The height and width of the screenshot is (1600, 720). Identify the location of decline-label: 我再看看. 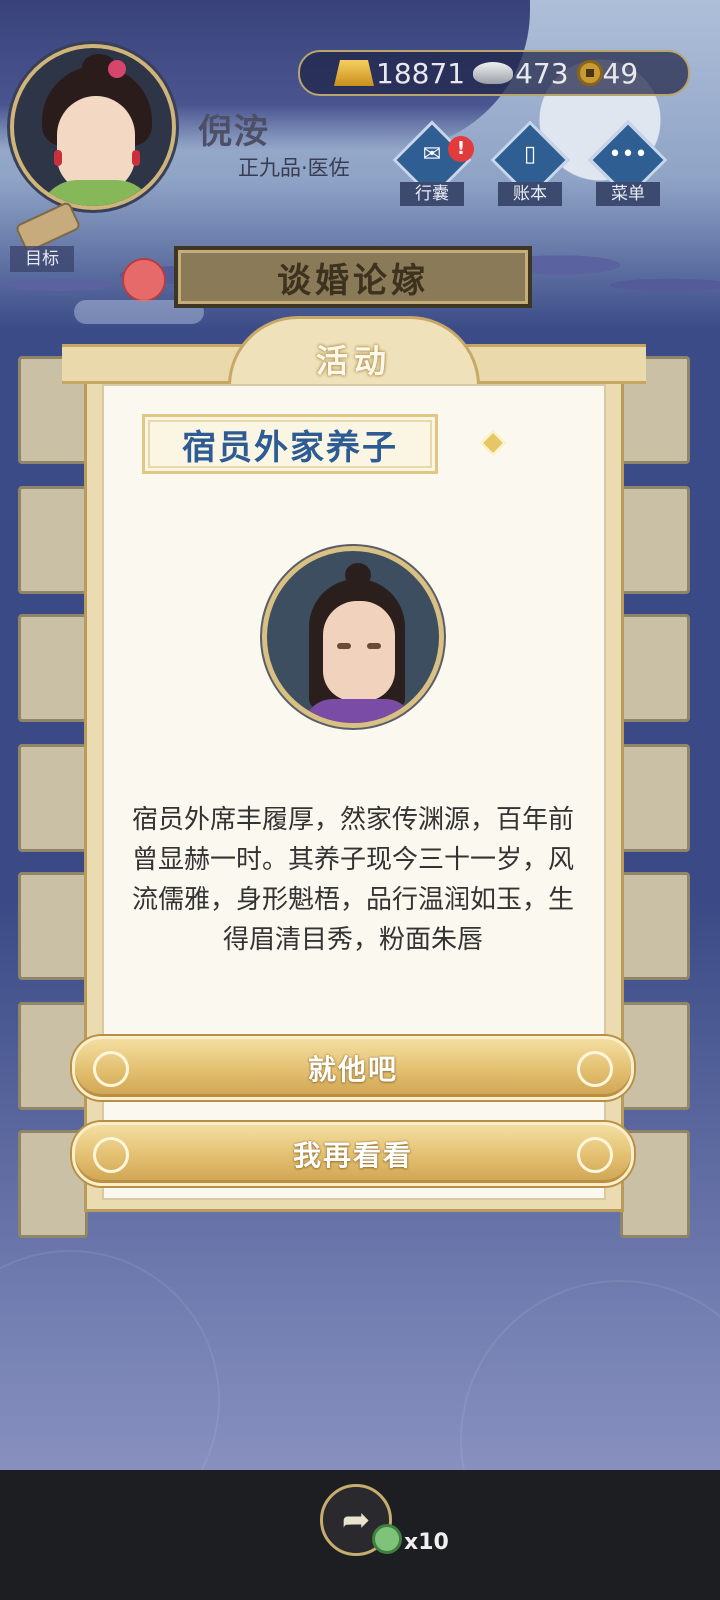
(352, 1155).